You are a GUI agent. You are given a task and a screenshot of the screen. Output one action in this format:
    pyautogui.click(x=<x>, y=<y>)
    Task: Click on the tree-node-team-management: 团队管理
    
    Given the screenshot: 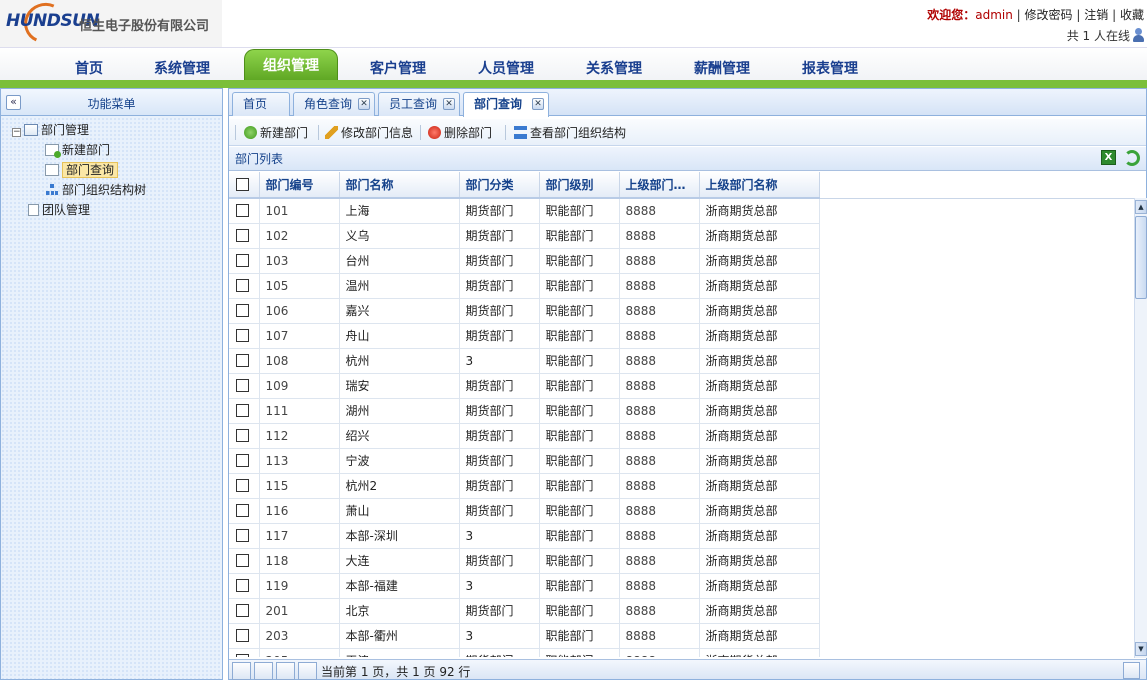 What is the action you would take?
    pyautogui.click(x=59, y=210)
    